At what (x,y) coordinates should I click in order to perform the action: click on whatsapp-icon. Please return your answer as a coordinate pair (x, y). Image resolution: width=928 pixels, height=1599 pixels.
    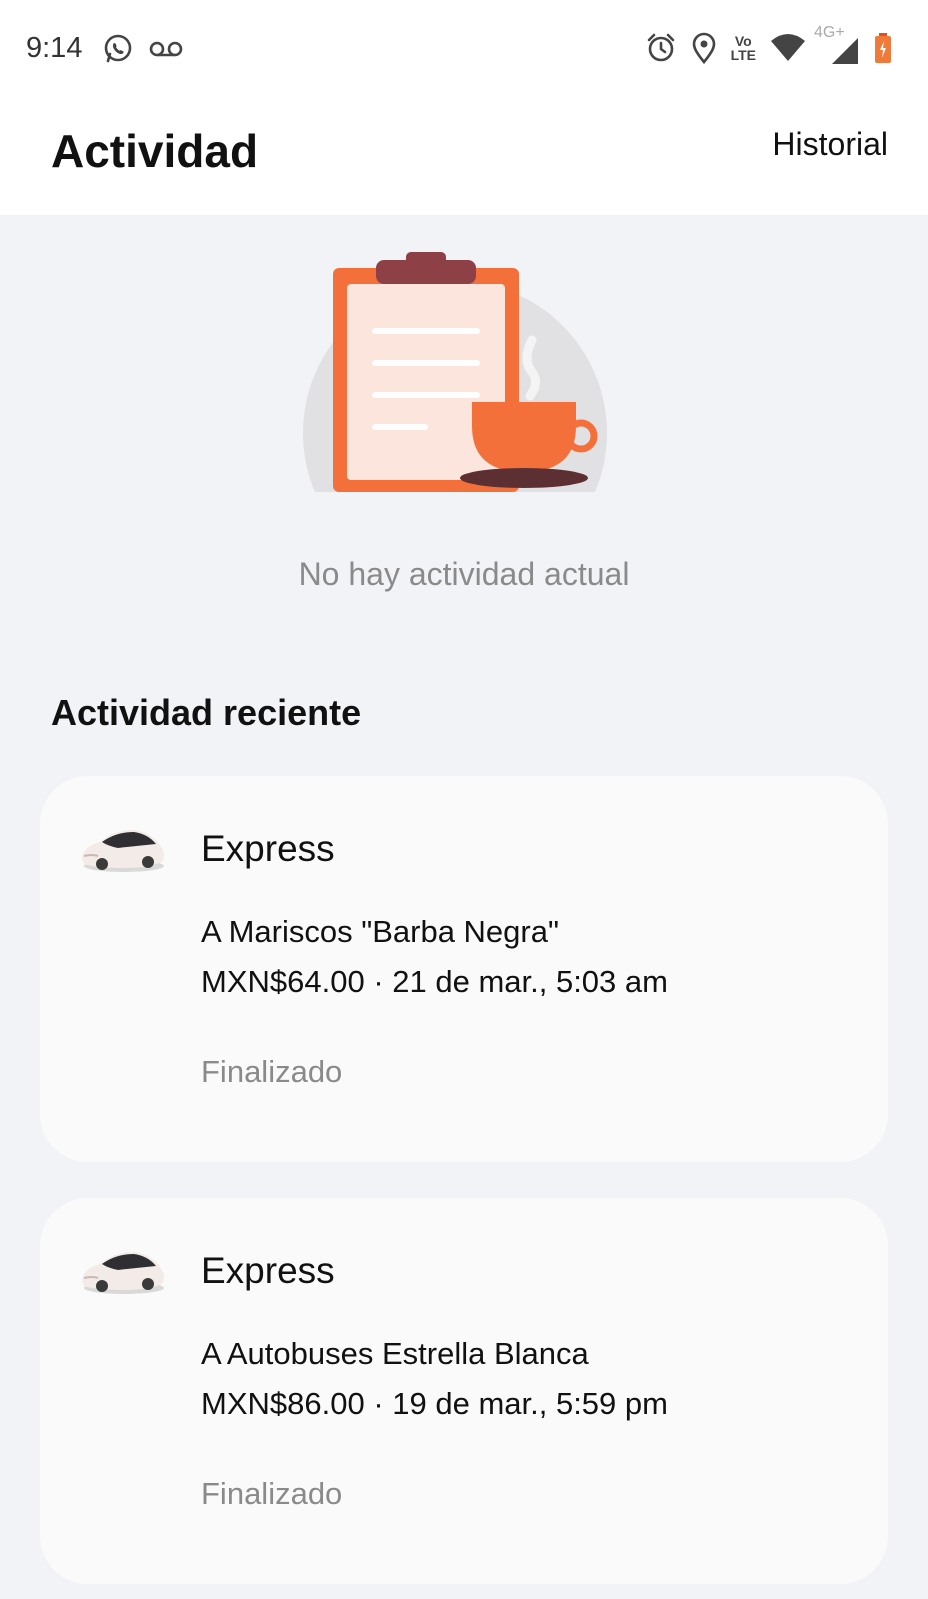
    Looking at the image, I should click on (118, 49).